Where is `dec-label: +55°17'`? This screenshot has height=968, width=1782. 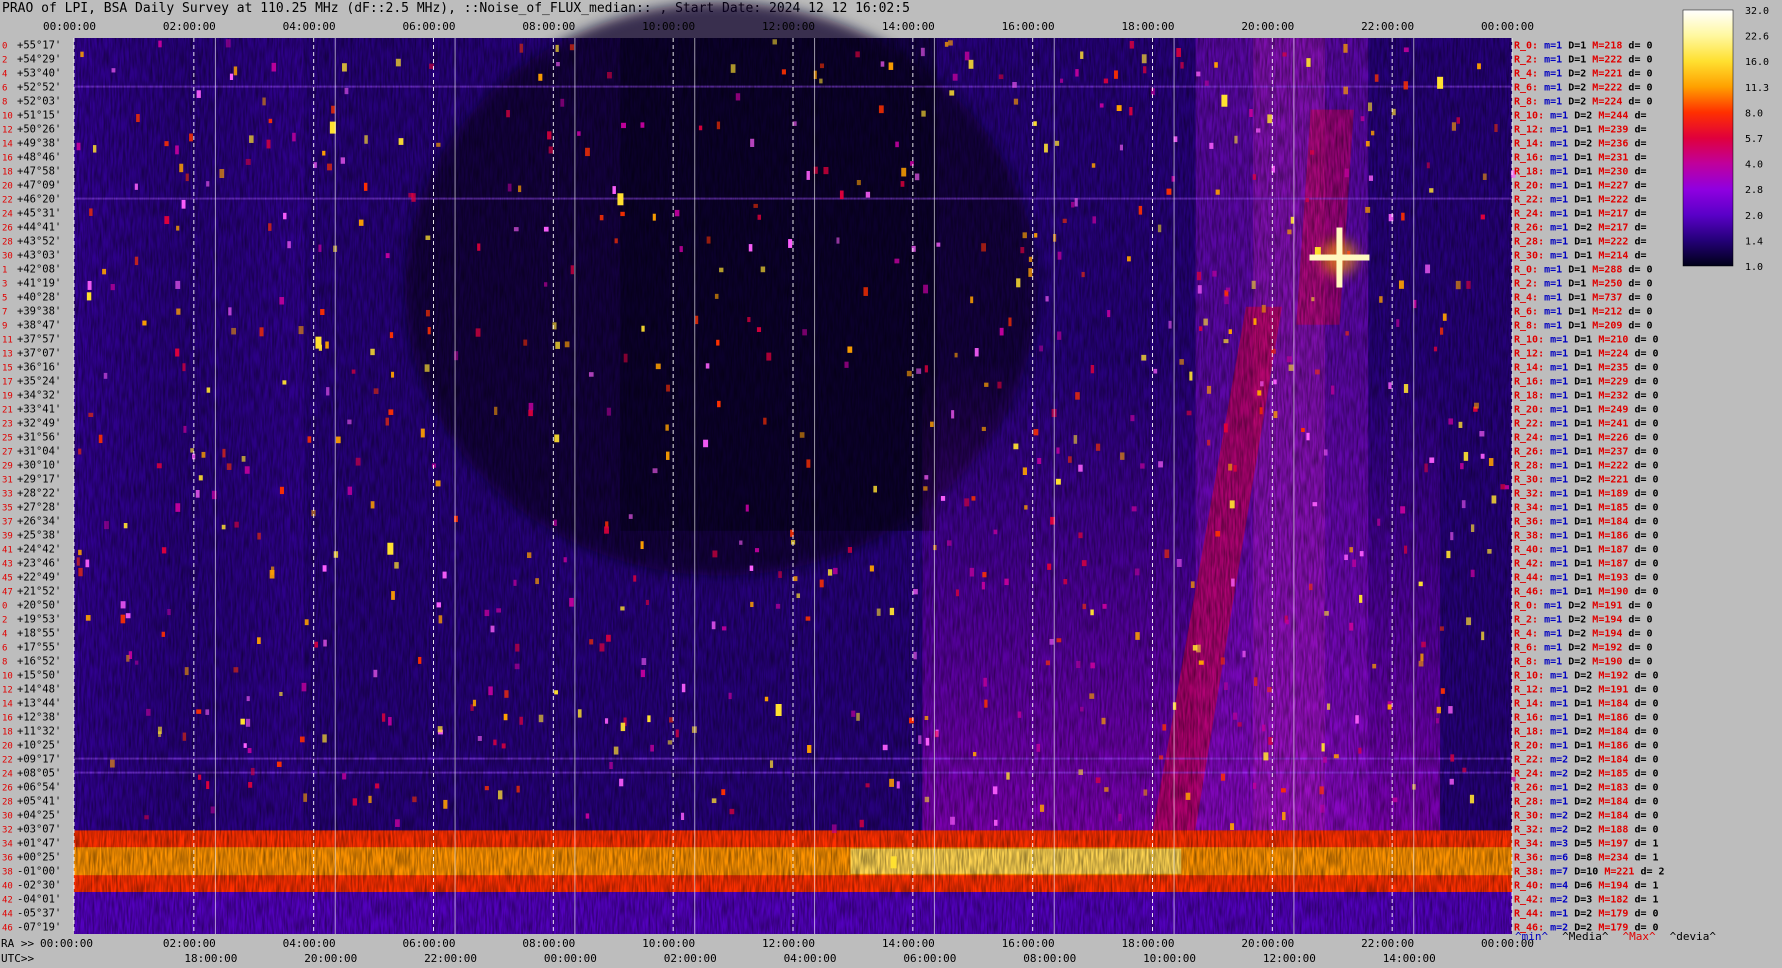
dec-label: +55°17' is located at coordinates (39, 46).